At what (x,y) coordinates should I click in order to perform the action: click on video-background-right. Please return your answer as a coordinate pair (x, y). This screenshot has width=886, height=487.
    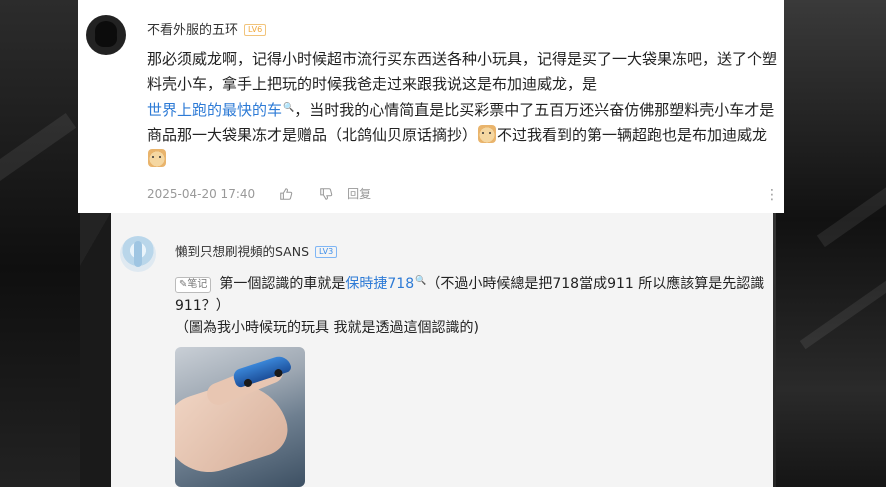
    Looking at the image, I should click on (831, 243).